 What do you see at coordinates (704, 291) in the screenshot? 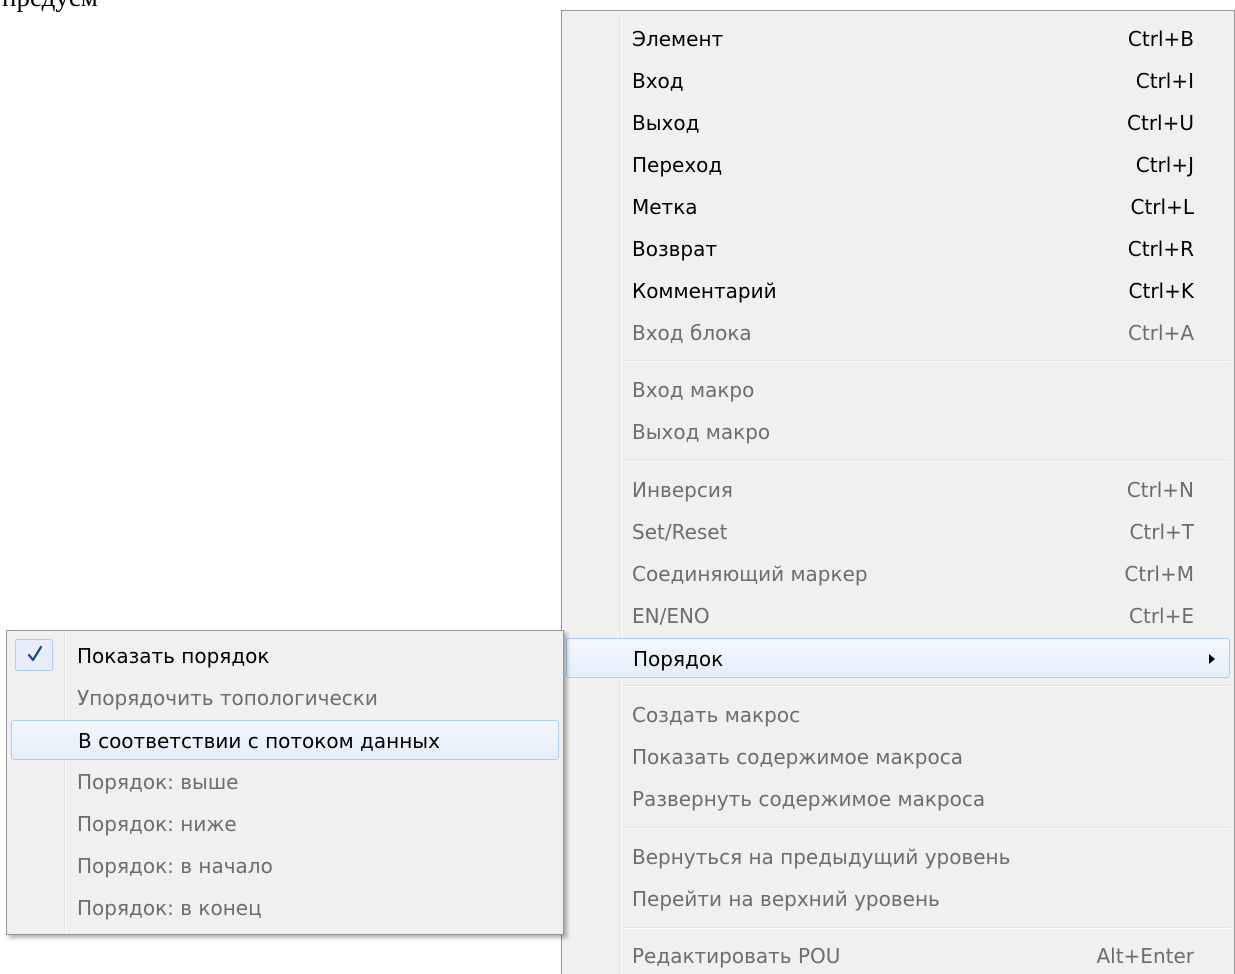
I see `menu-item-label: Комментарий` at bounding box center [704, 291].